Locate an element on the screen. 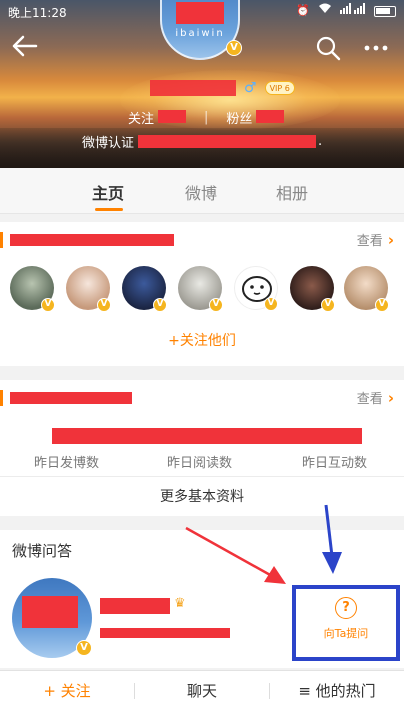 The width and height of the screenshot is (404, 710). male-gender-icon: ♂ is located at coordinates (250, 88).